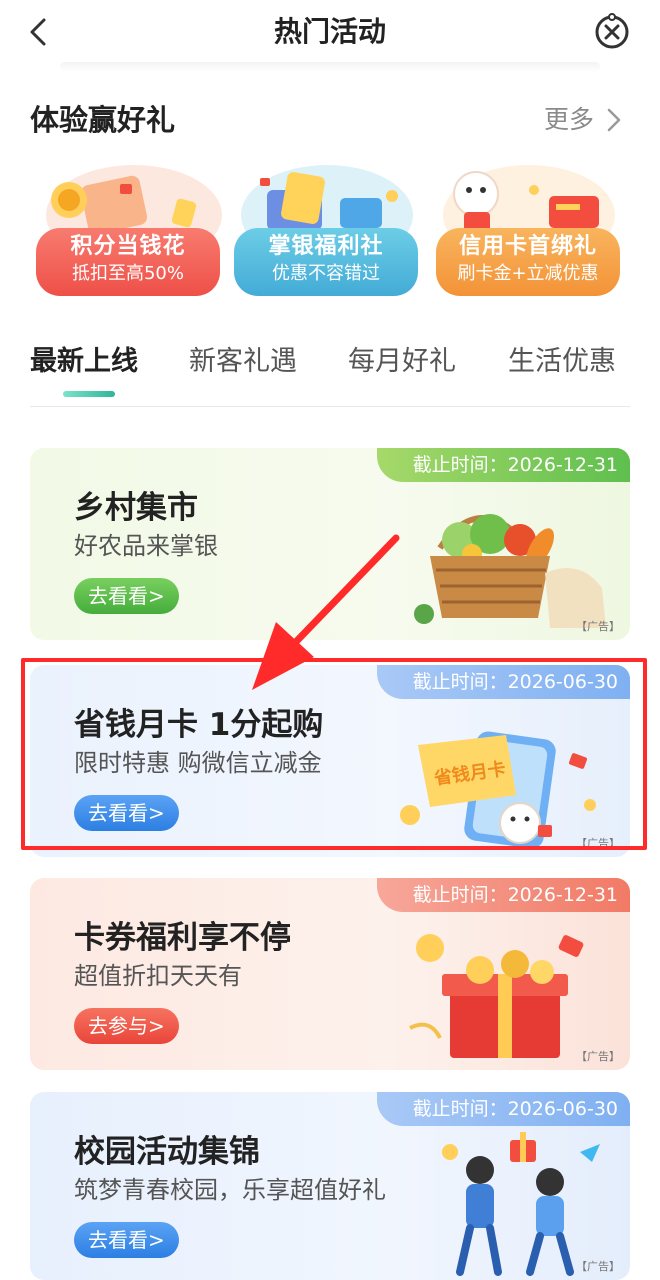 The width and height of the screenshot is (660, 1280). I want to click on deadline-badge: 截止时间：2026-06-30, so click(503, 1109).